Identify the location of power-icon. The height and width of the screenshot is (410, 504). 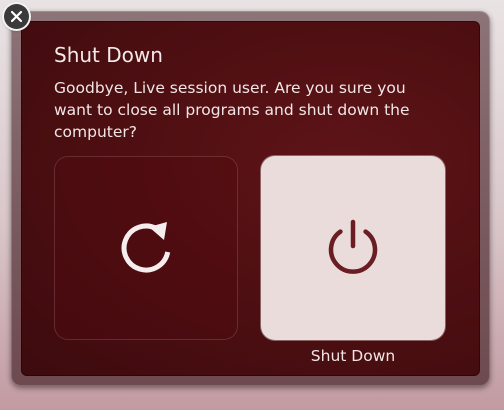
(353, 246).